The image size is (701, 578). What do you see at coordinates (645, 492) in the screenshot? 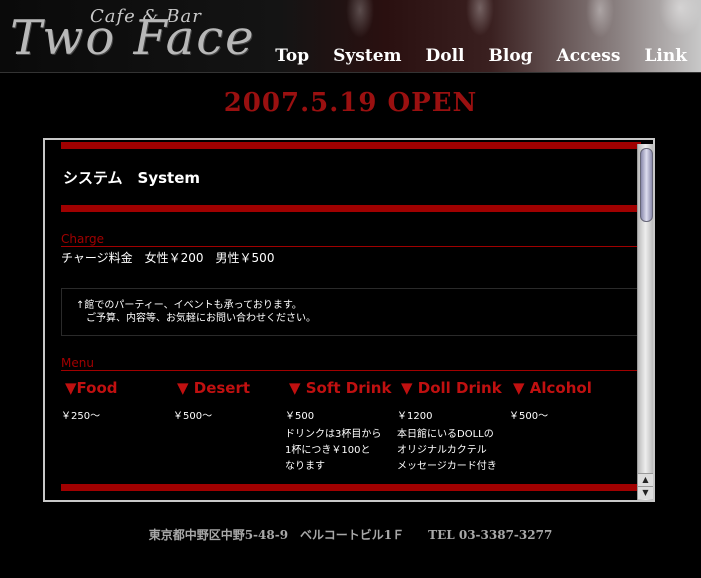
I see `scroll-down-arrow-icon: ▼` at bounding box center [645, 492].